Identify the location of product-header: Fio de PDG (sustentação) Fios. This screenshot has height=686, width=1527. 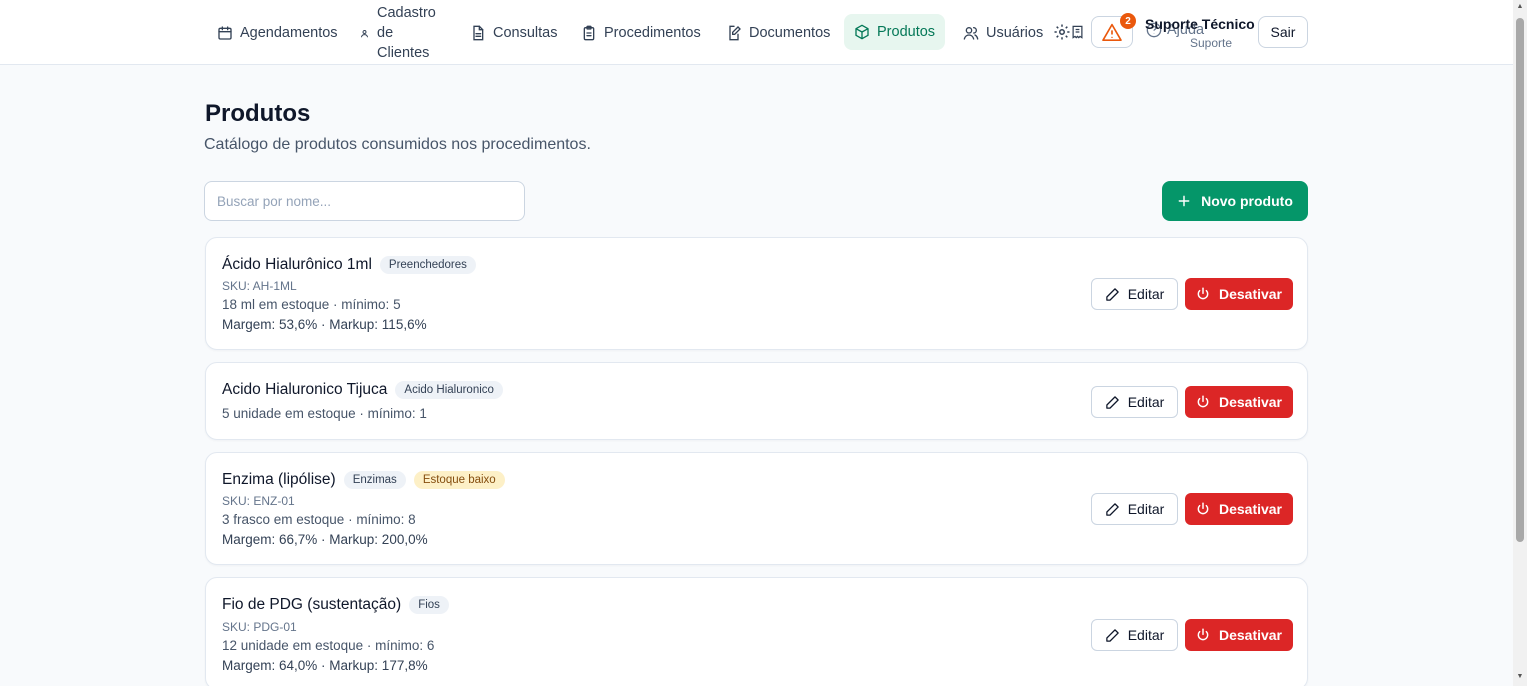
(335, 605).